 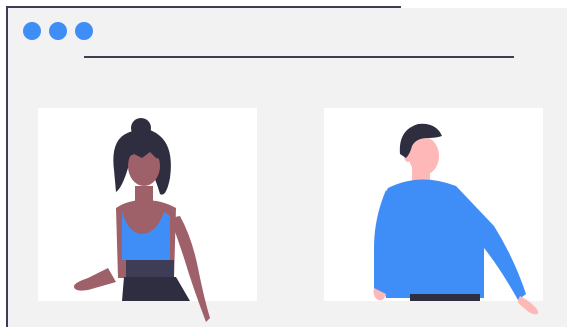 What do you see at coordinates (156, 289) in the screenshot?
I see `woman-pants` at bounding box center [156, 289].